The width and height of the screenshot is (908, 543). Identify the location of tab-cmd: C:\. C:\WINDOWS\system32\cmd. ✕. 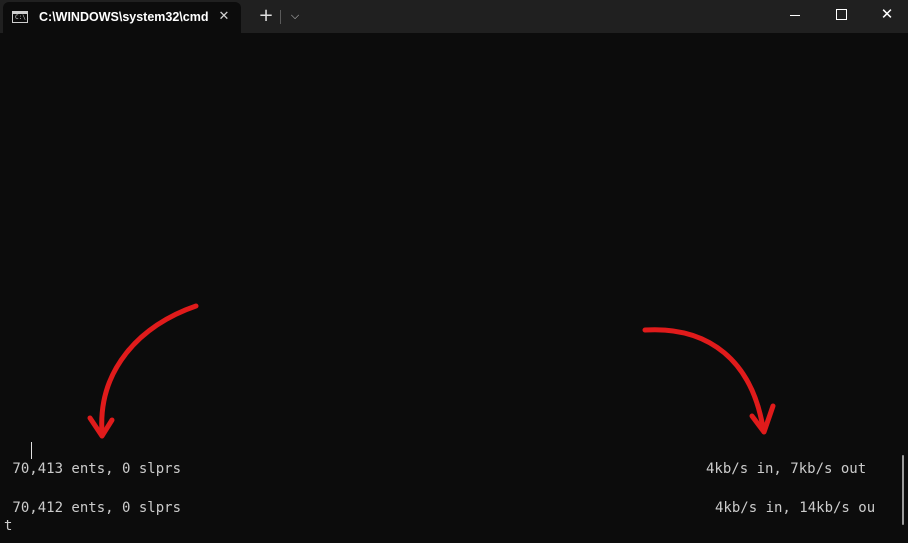
(122, 17).